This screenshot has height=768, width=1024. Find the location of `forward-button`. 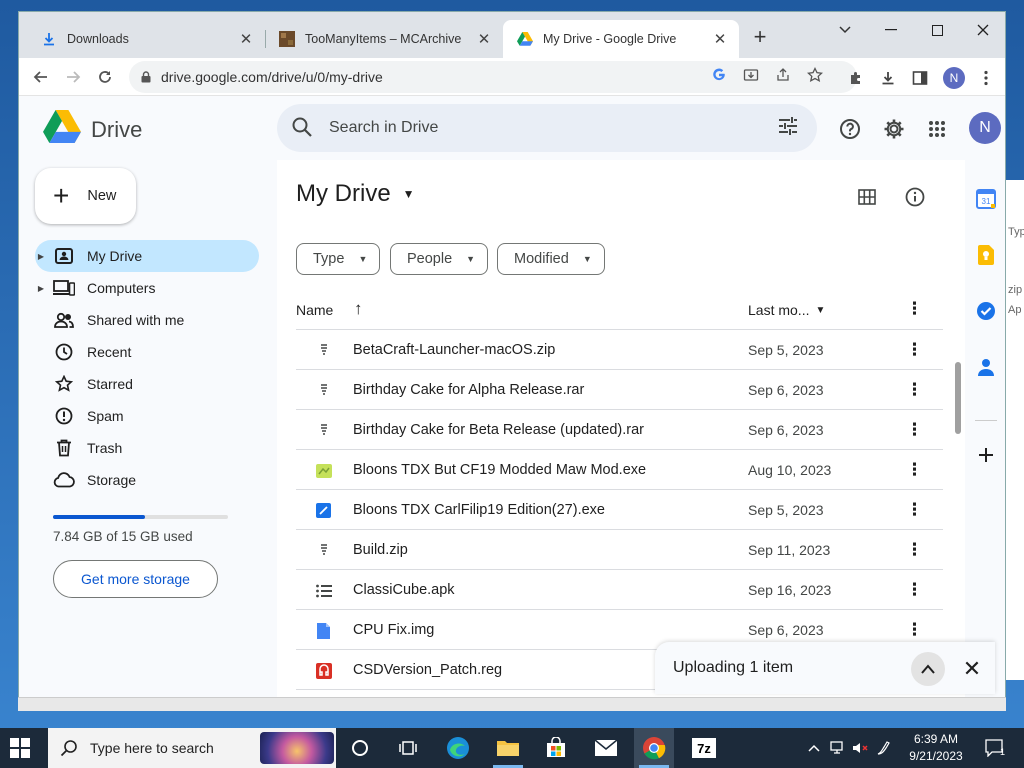

forward-button is located at coordinates (73, 77).